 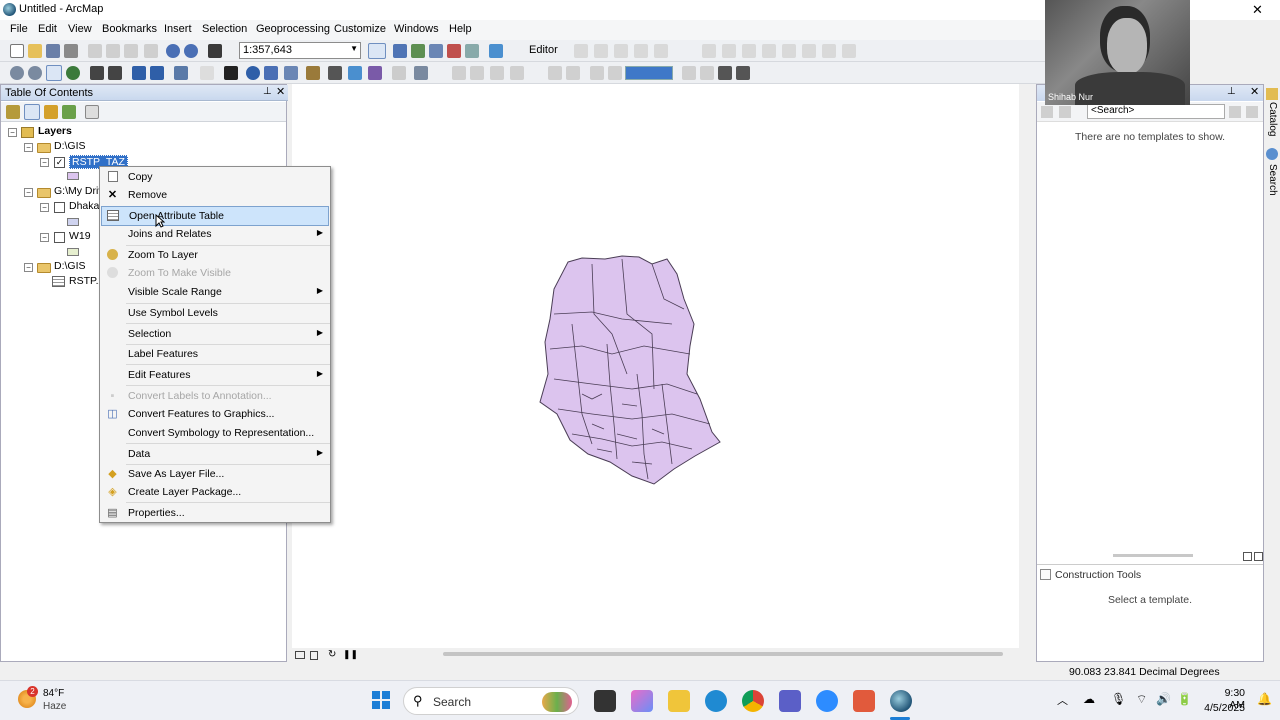 I want to click on select-features-icon, so click(x=181, y=73).